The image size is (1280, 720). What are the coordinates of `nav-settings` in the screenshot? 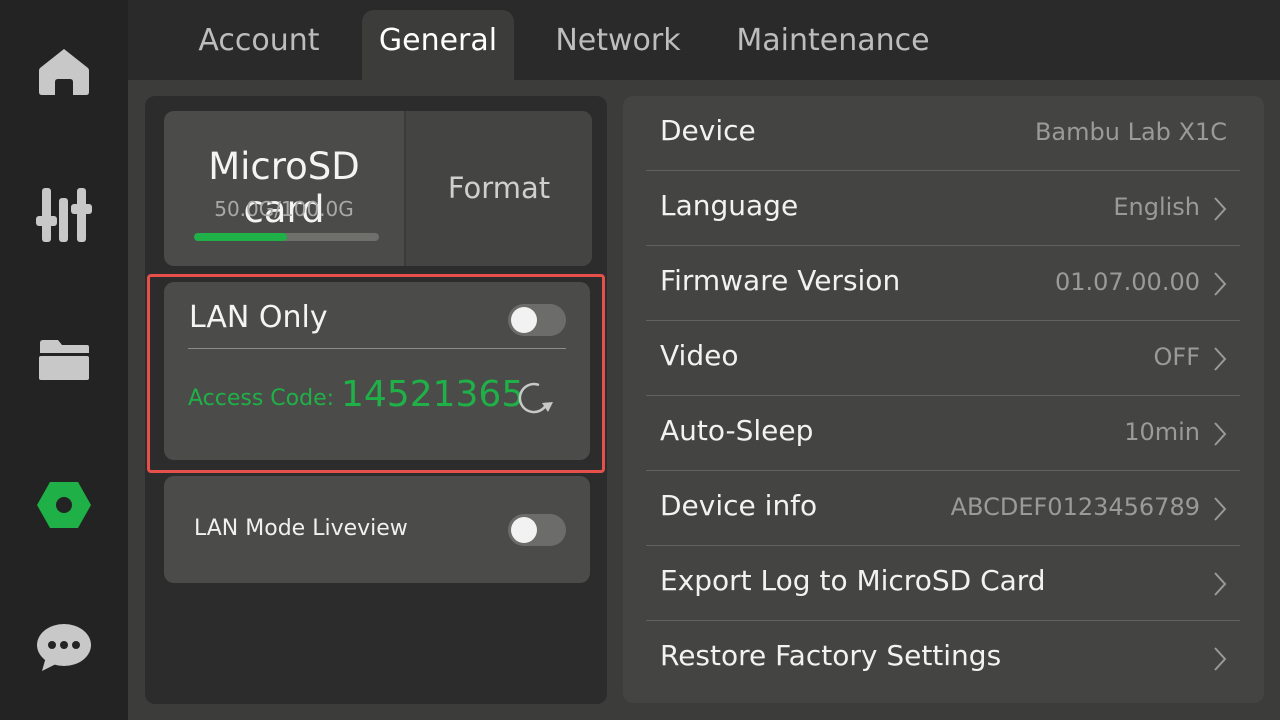 It's located at (64, 505).